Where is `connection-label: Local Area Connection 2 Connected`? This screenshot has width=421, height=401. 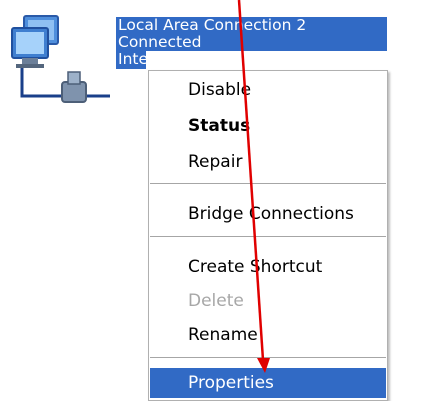 connection-label: Local Area Connection 2 Connected is located at coordinates (251, 34).